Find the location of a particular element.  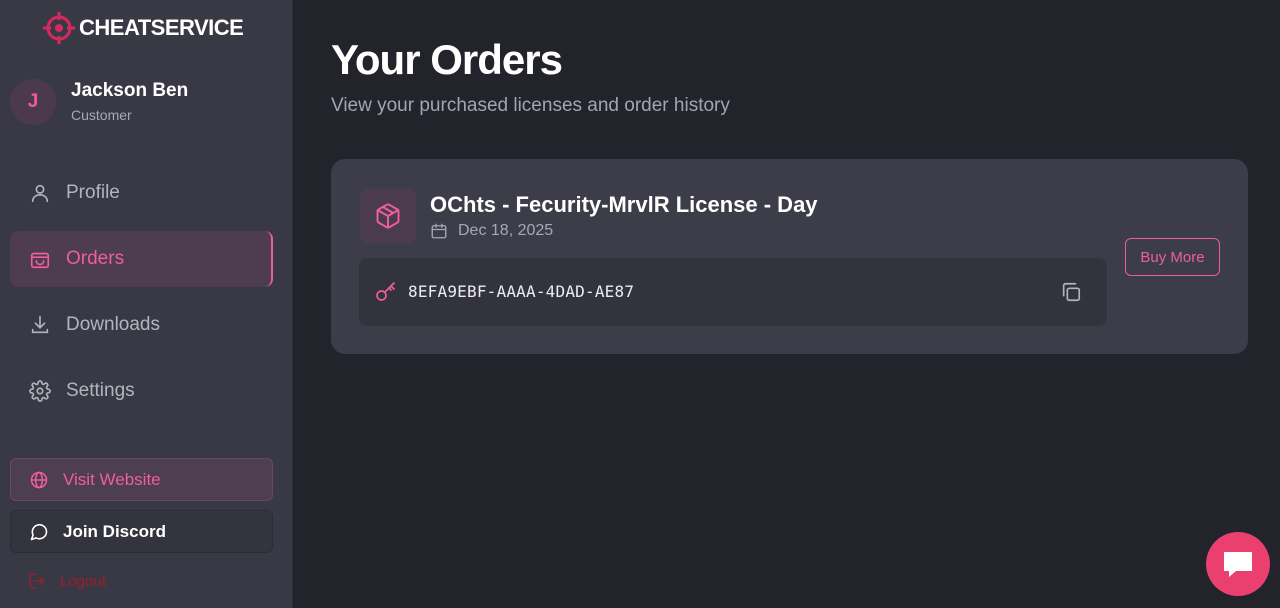

package-icon is located at coordinates (388, 216).